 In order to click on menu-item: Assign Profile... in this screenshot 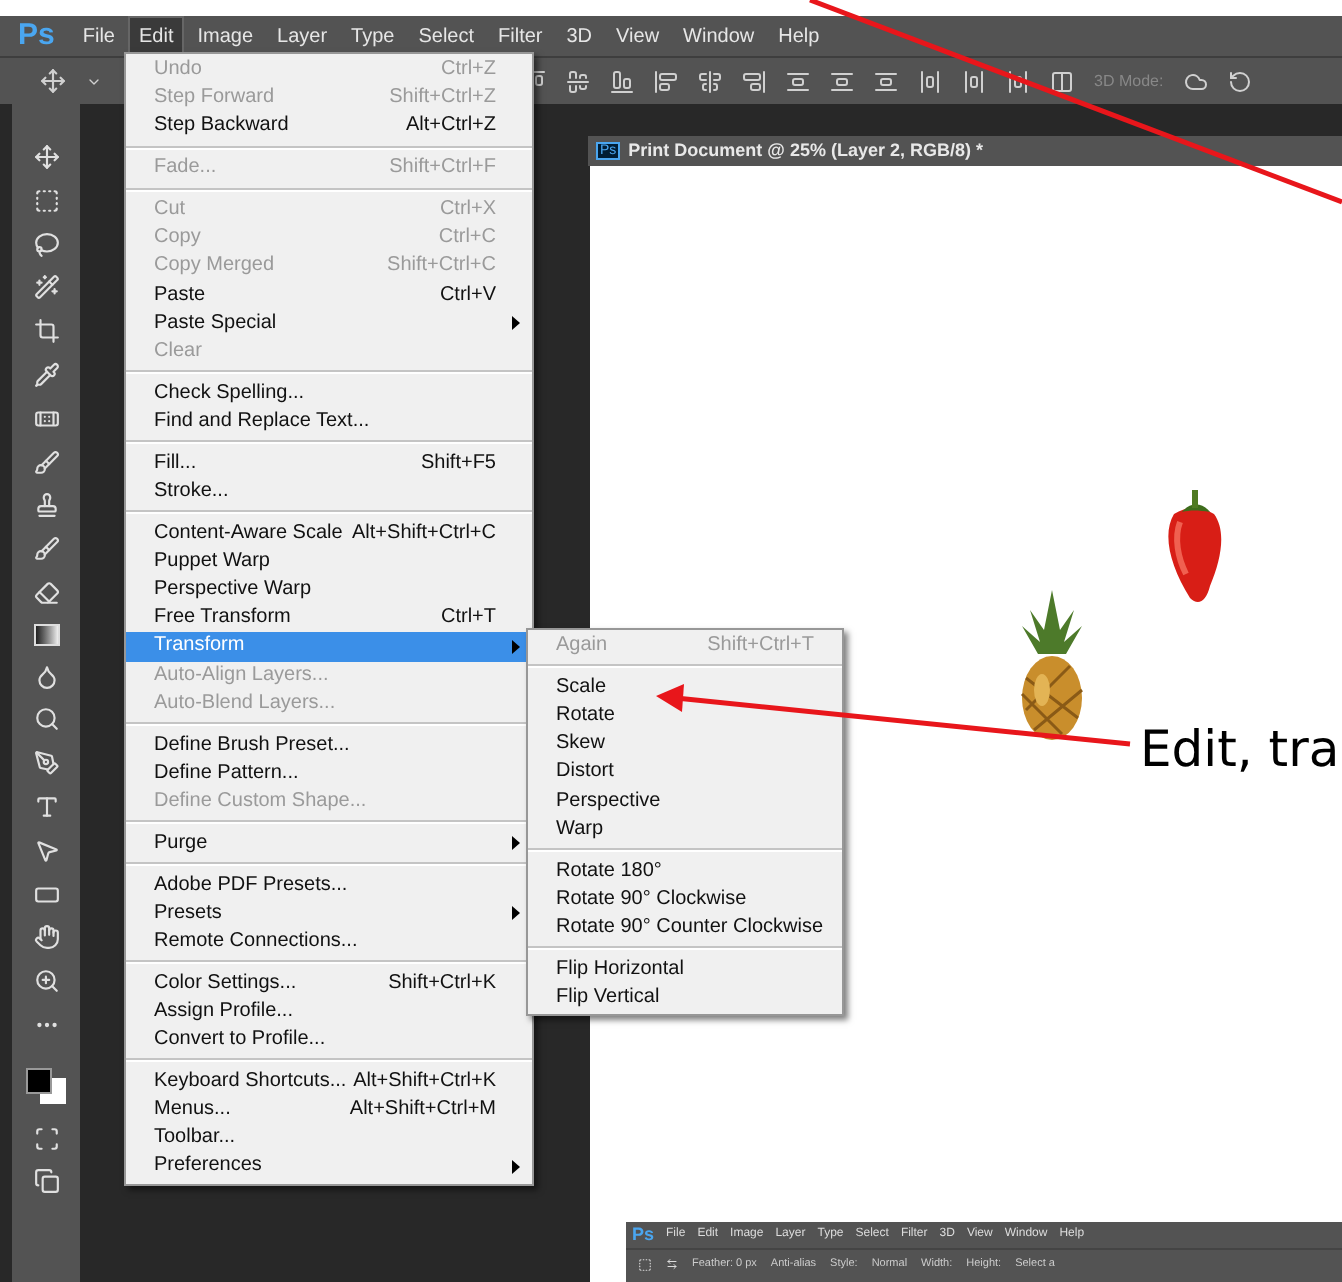, I will do `click(329, 1011)`.